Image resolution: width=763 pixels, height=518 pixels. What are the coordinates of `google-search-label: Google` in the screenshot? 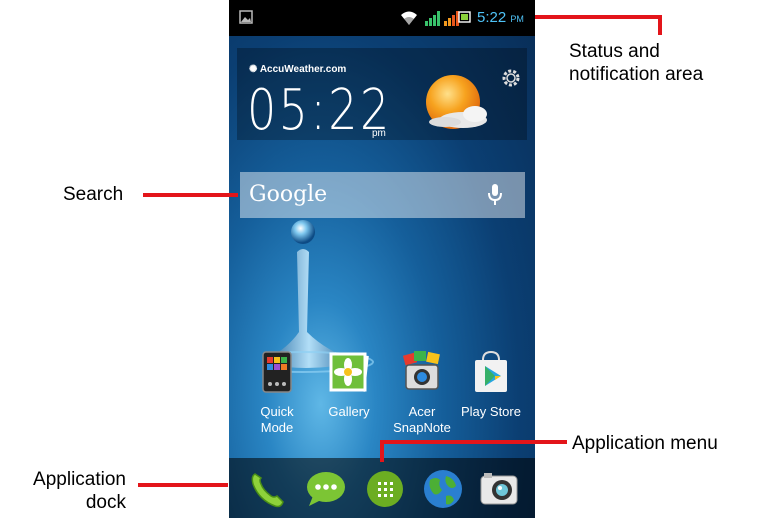 It's located at (288, 194).